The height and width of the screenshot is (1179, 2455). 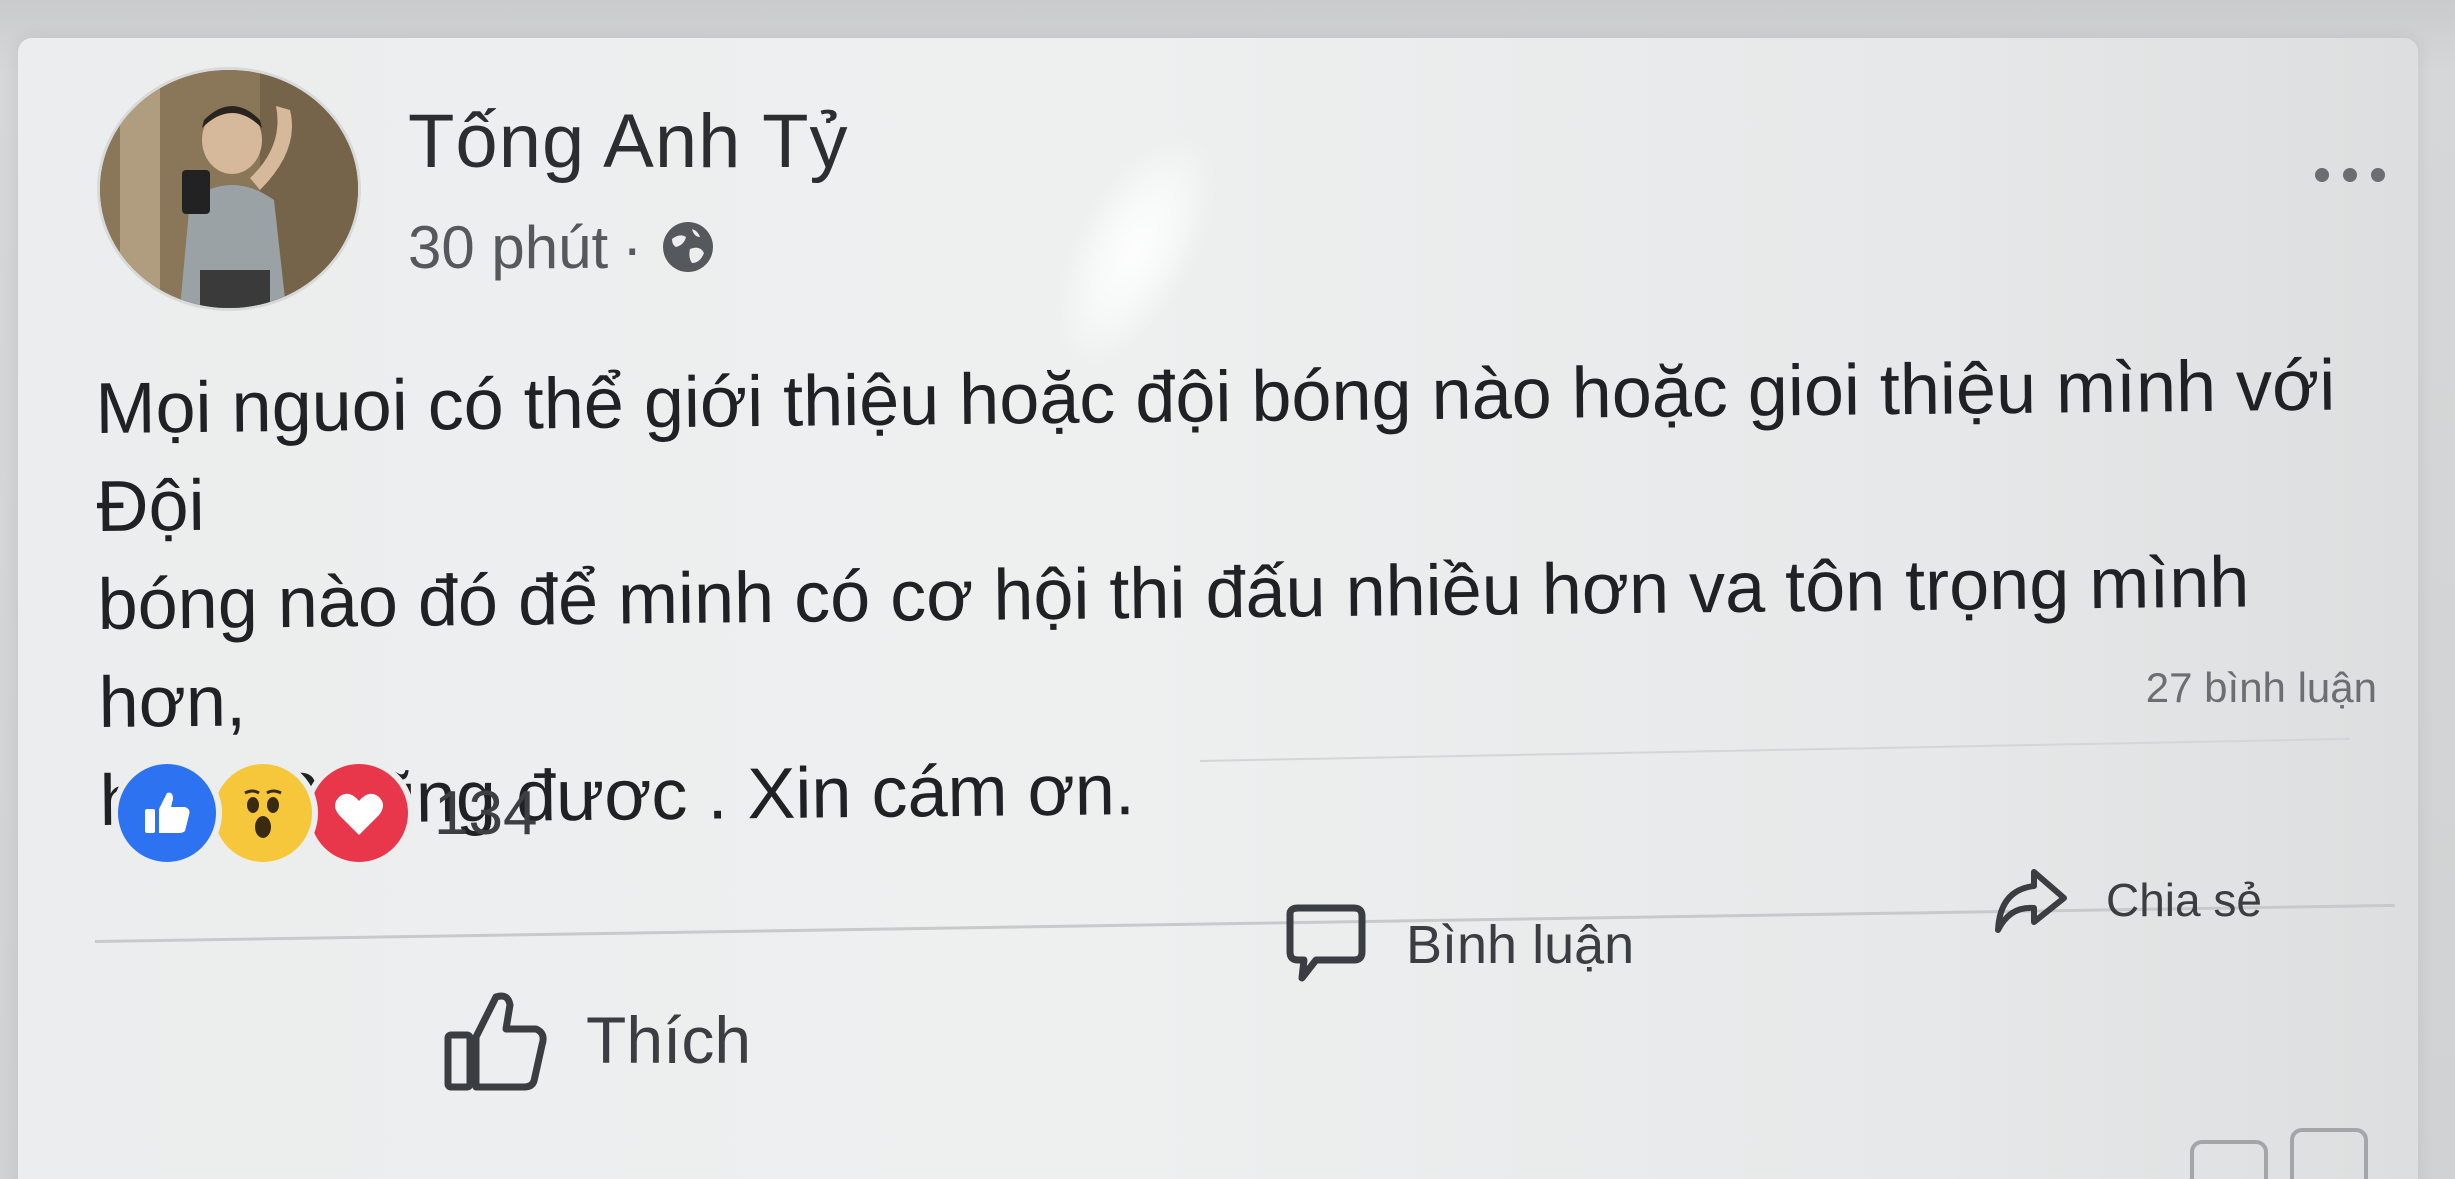 I want to click on wow-reaction-icon, so click(x=263, y=813).